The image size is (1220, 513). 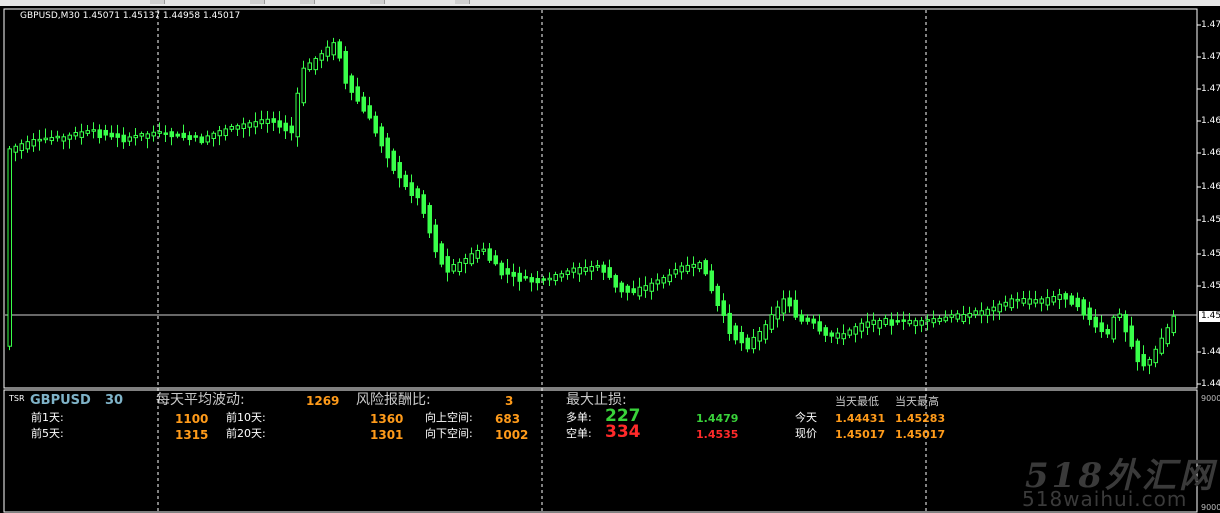 I want to click on today-low-value: 1.44431, so click(x=860, y=418).